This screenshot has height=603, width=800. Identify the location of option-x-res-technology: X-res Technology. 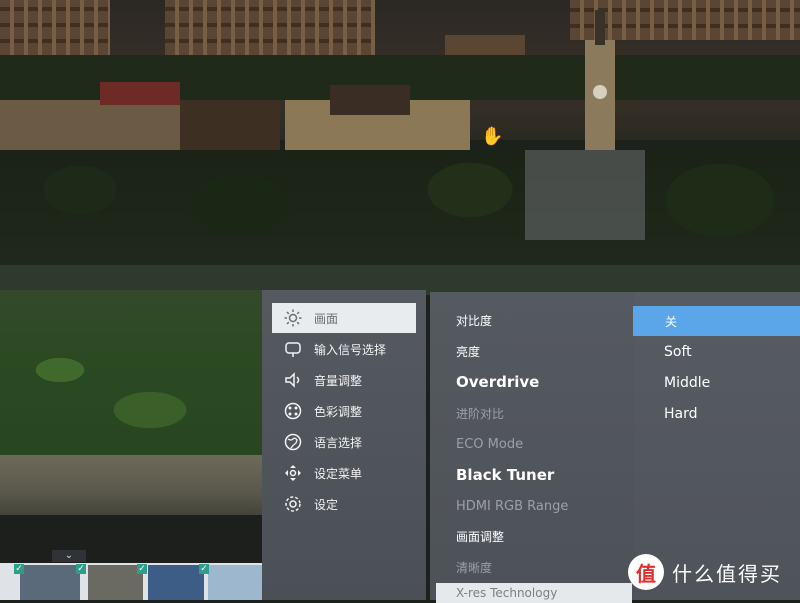
(534, 593).